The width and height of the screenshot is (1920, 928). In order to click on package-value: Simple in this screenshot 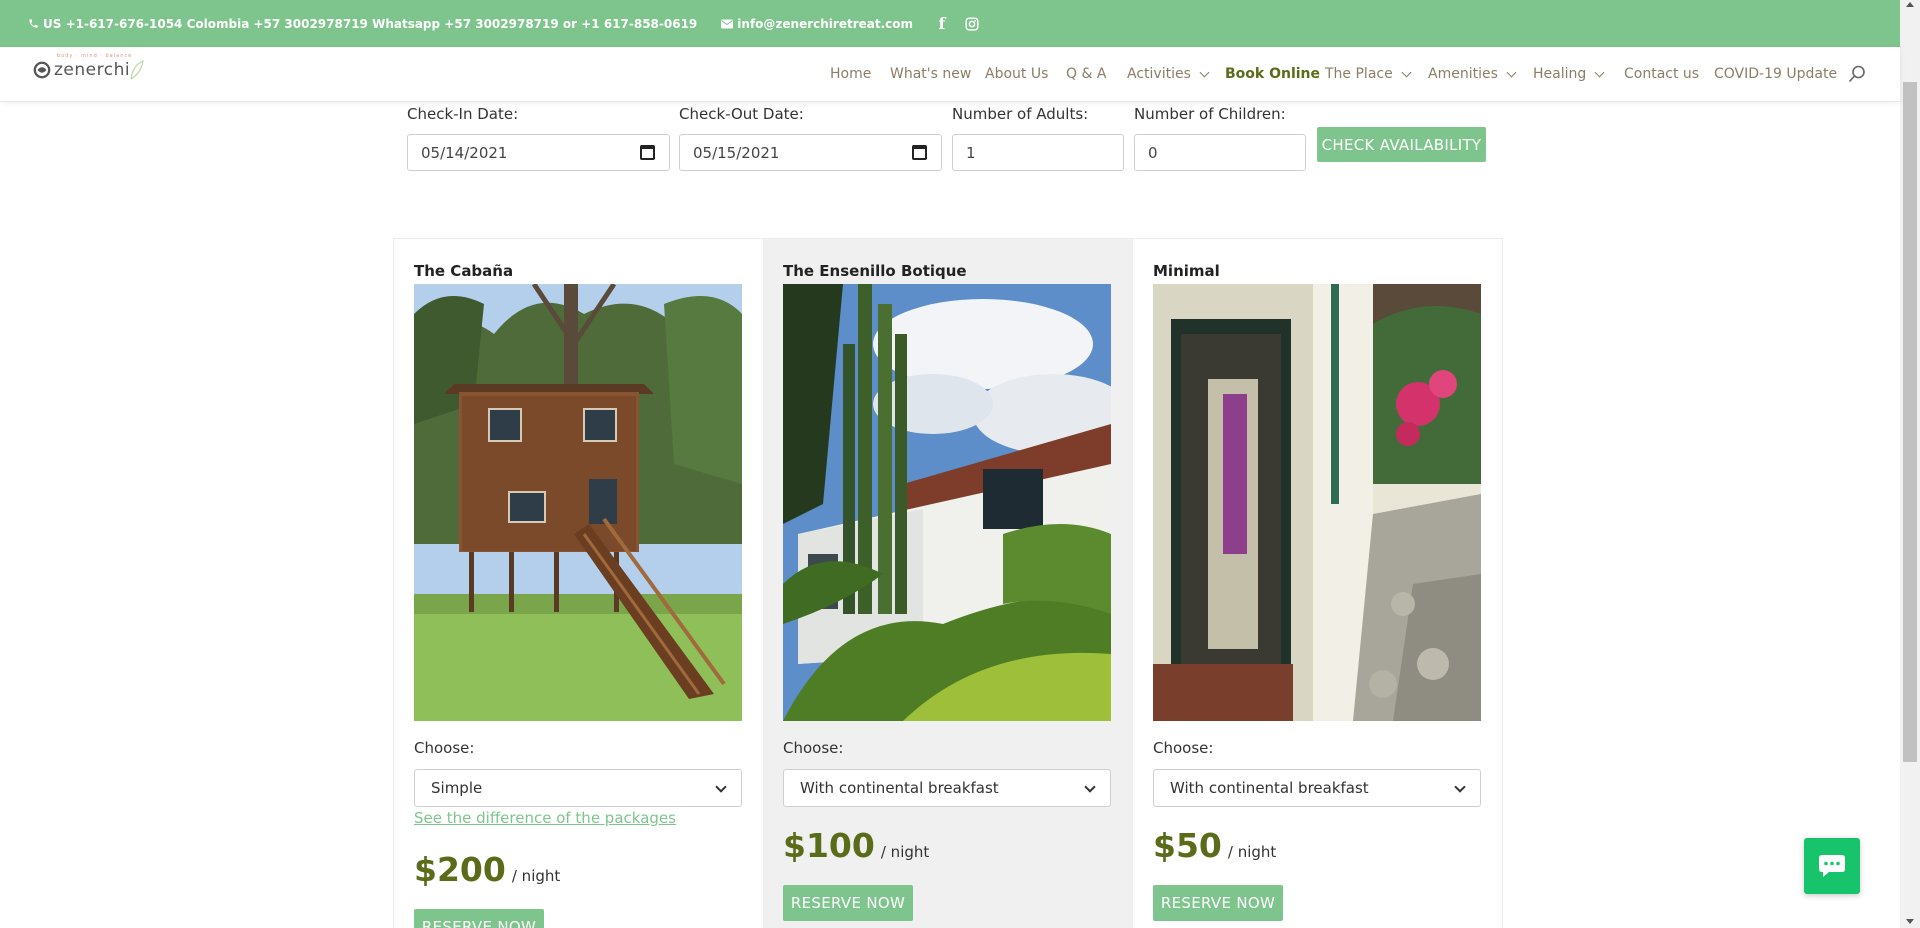, I will do `click(457, 788)`.